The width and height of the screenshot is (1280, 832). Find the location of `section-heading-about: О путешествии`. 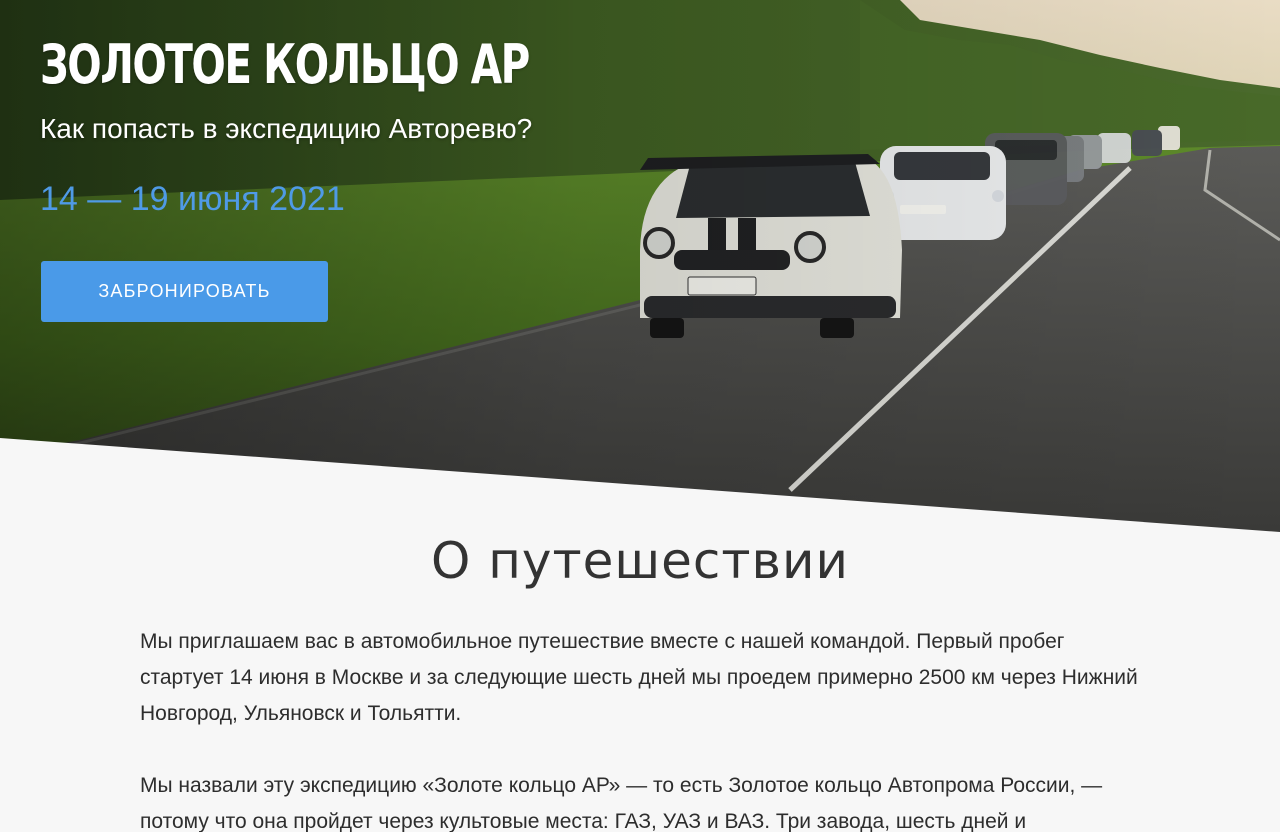

section-heading-about: О путешествии is located at coordinates (639, 561).